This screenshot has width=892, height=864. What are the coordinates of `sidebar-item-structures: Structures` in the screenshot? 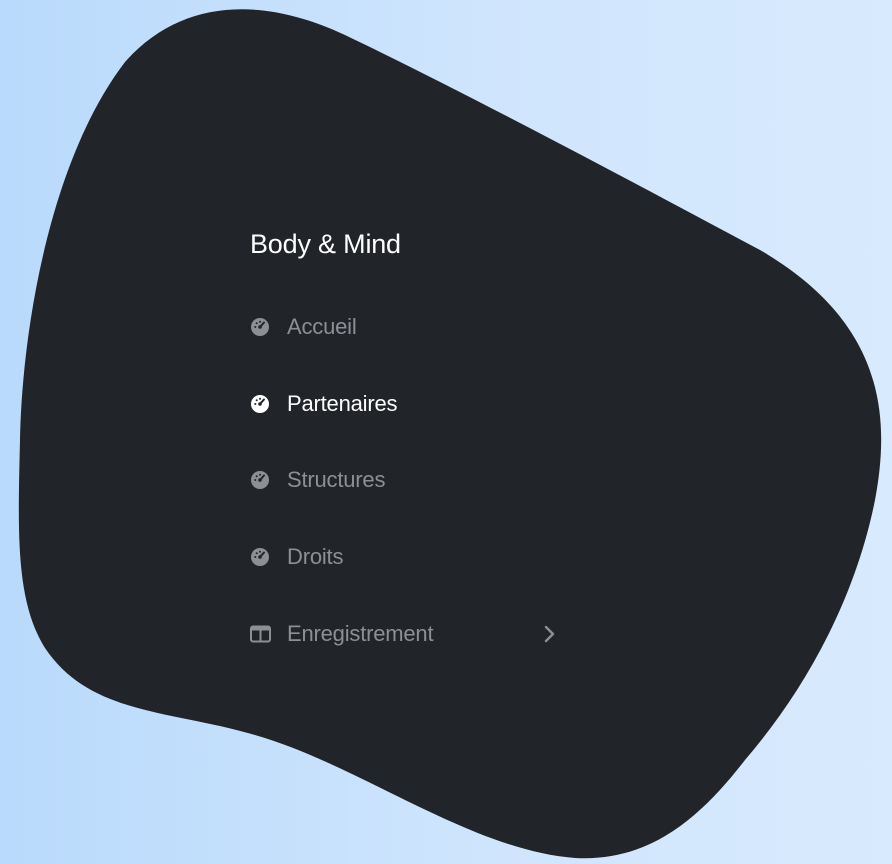 It's located at (410, 480).